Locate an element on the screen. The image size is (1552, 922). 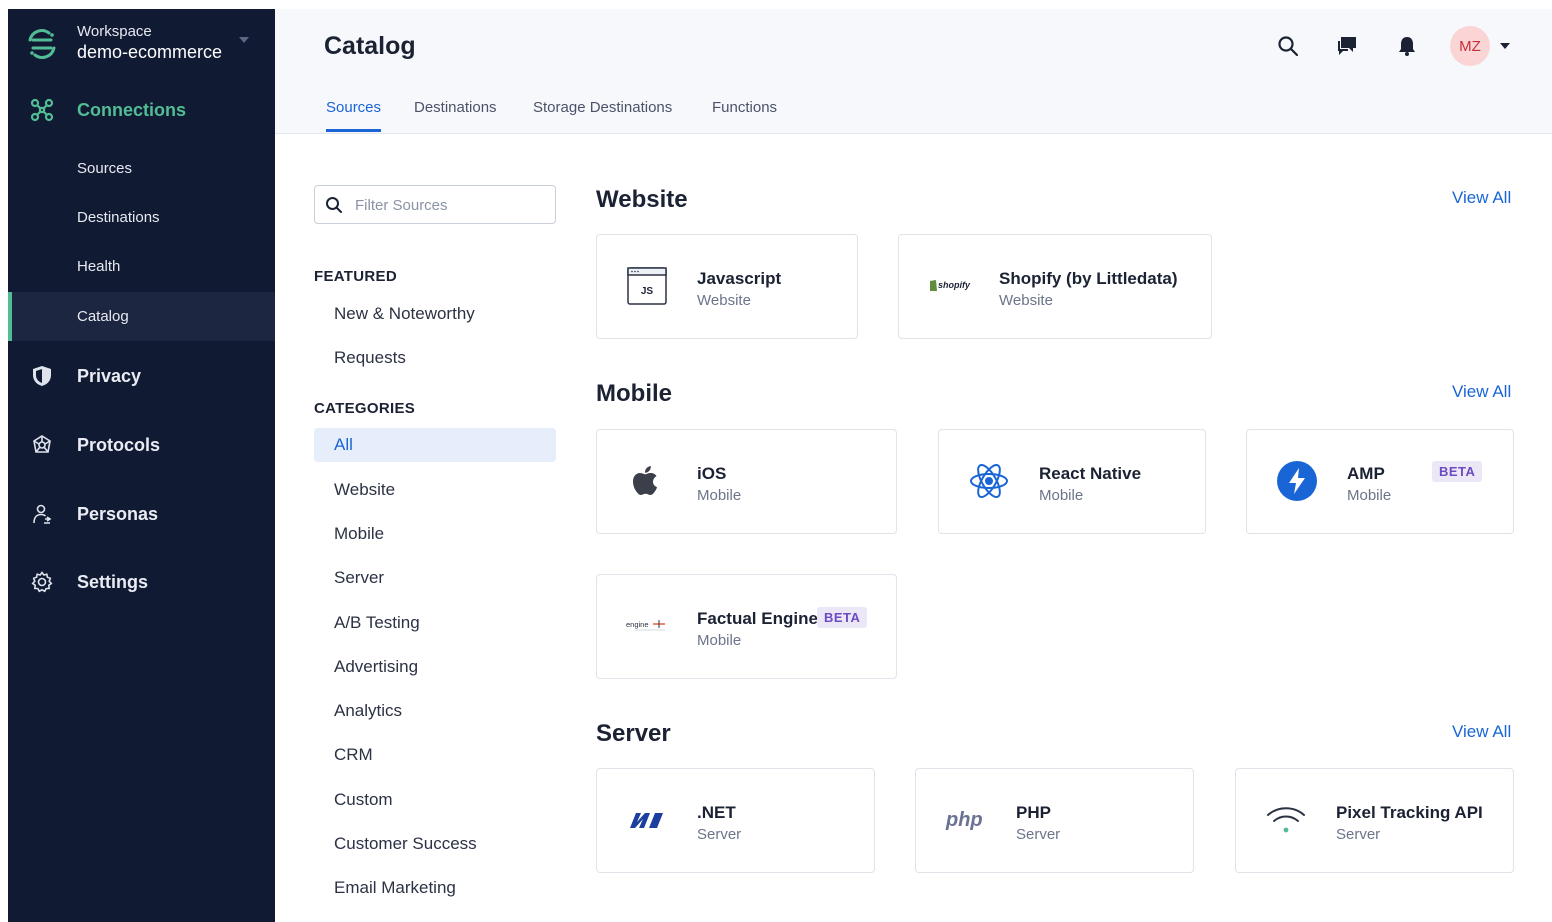
beta-badge: BETA is located at coordinates (1457, 471).